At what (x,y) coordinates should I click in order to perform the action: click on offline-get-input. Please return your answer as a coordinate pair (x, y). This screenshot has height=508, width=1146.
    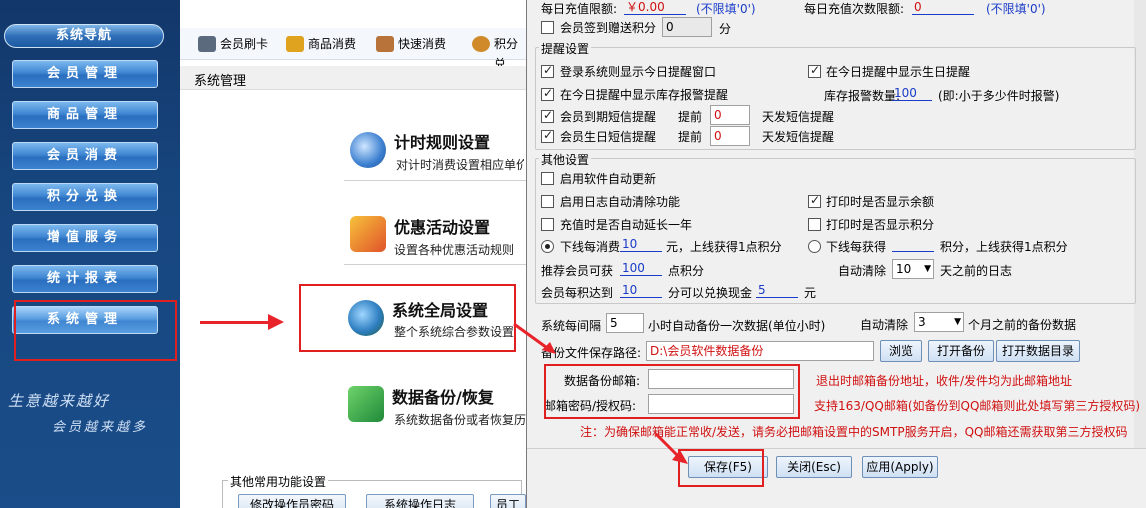
    Looking at the image, I should click on (913, 244).